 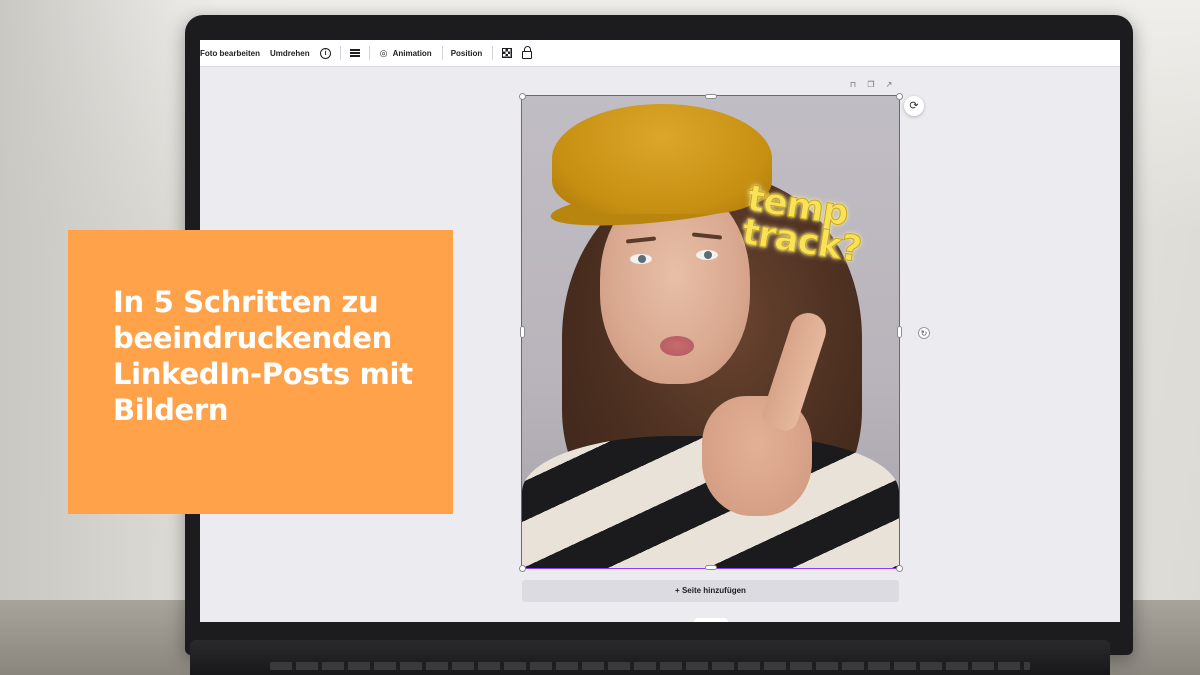 What do you see at coordinates (412, 53) in the screenshot?
I see `animation-button: Animation` at bounding box center [412, 53].